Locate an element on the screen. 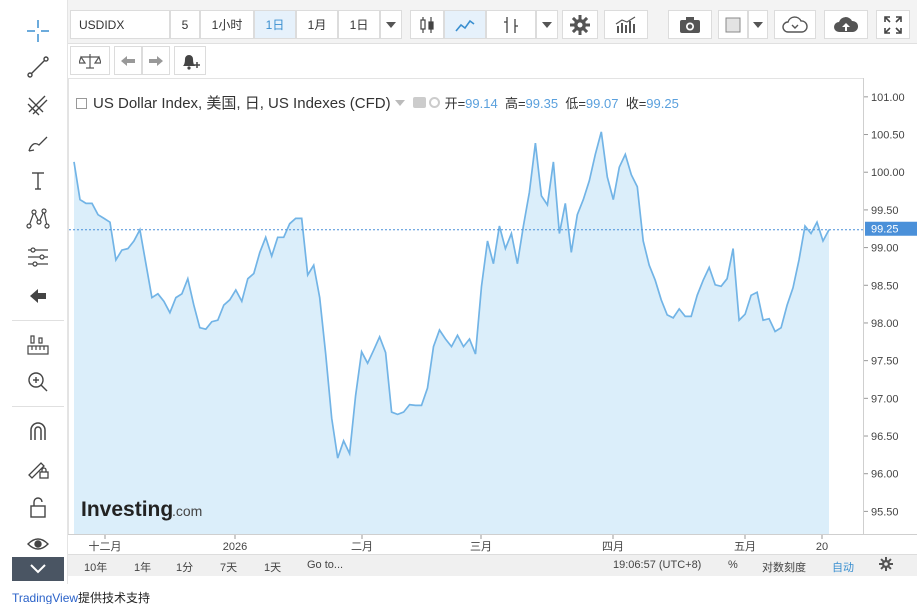 This screenshot has width=917, height=604. fullscreen-icon is located at coordinates (893, 24).